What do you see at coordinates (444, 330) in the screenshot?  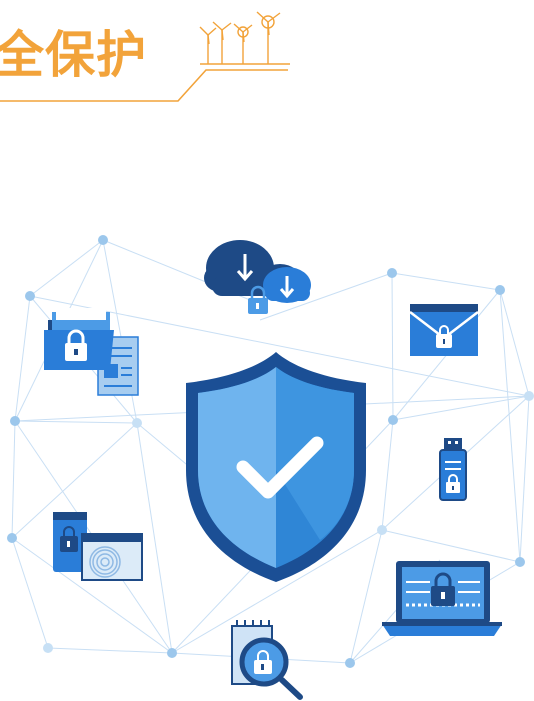 I see `envelope-lock-icon` at bounding box center [444, 330].